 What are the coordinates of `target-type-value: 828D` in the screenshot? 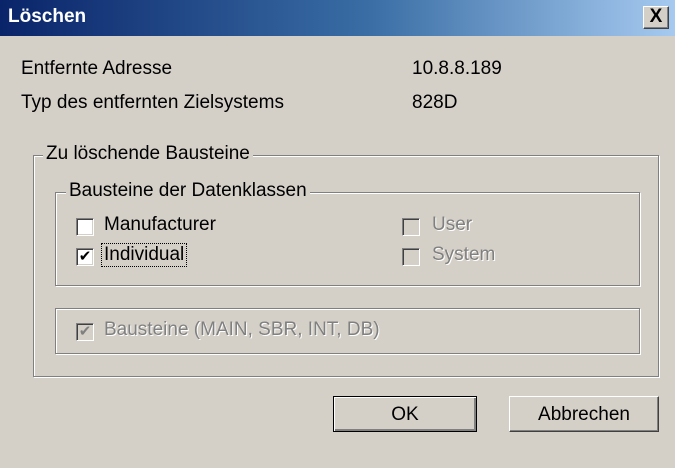 It's located at (435, 102).